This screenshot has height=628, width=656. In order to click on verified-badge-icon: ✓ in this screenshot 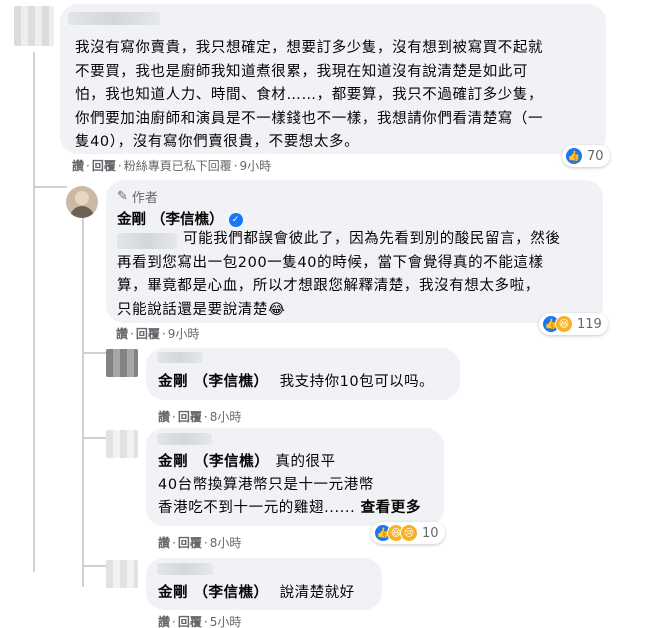, I will do `click(235, 220)`.